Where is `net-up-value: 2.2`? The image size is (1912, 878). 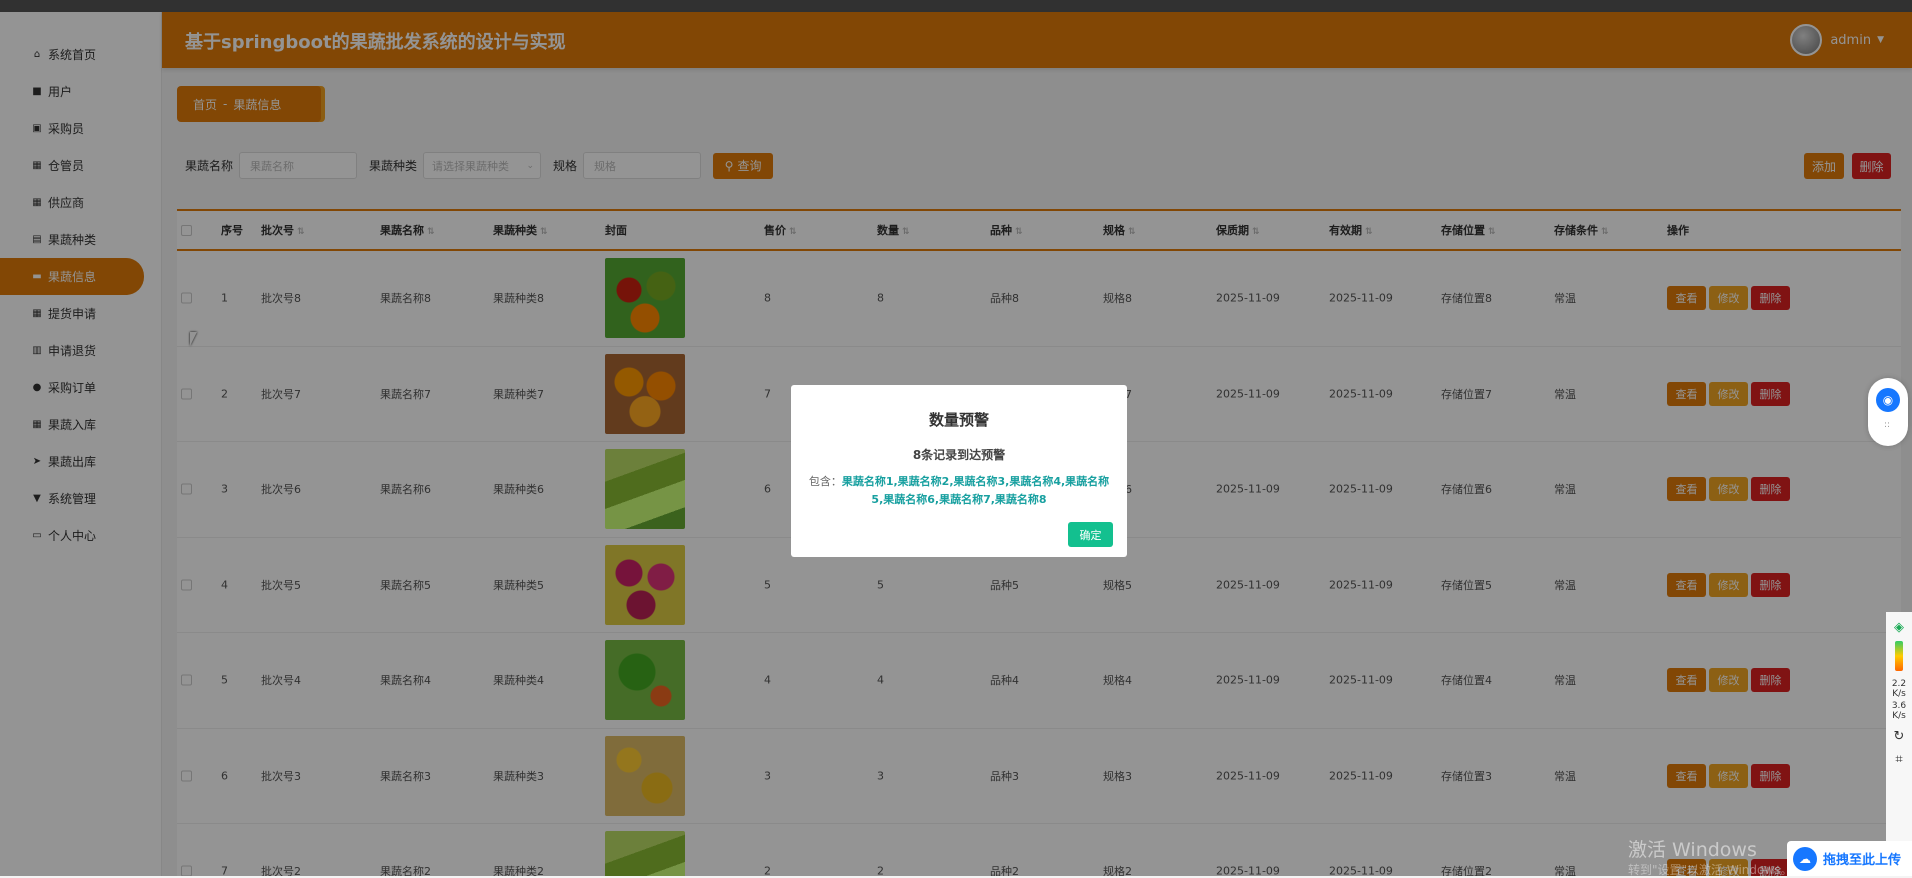
net-up-value: 2.2 is located at coordinates (1899, 684).